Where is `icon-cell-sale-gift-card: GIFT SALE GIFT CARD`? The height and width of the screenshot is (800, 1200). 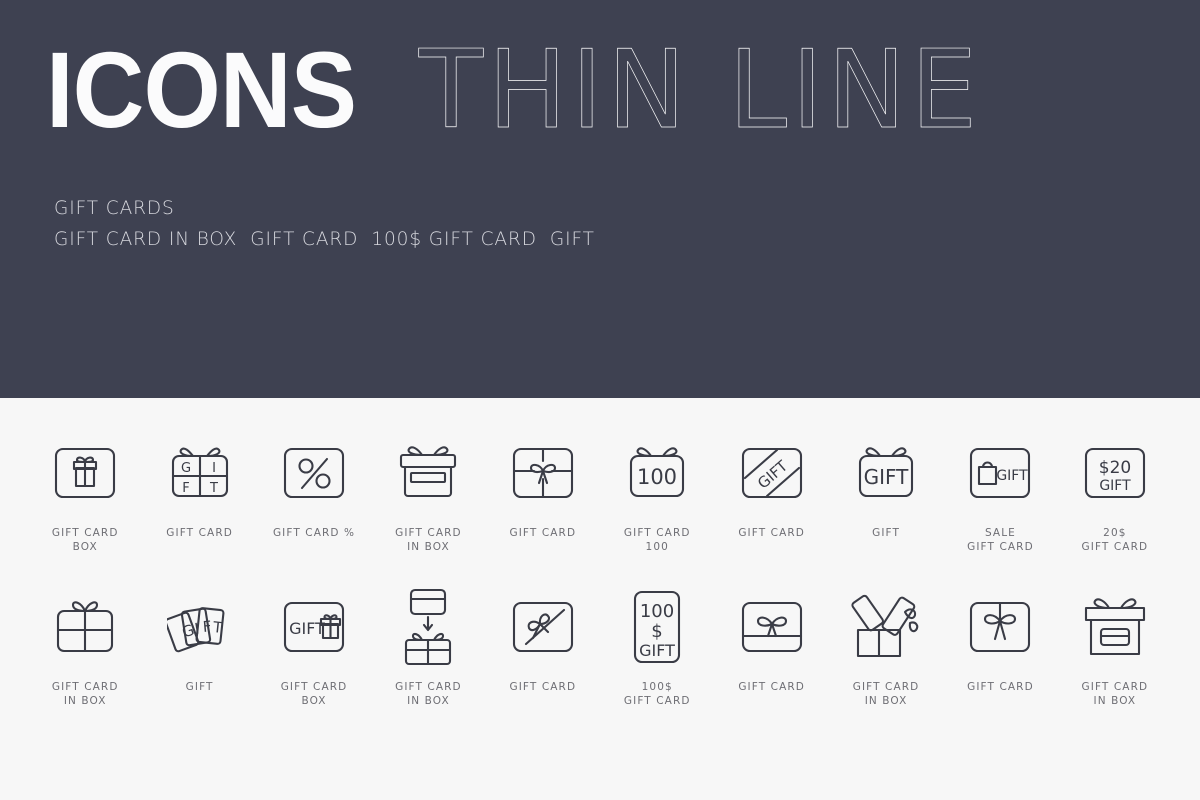 icon-cell-sale-gift-card: GIFT SALE GIFT CARD is located at coordinates (1000, 494).